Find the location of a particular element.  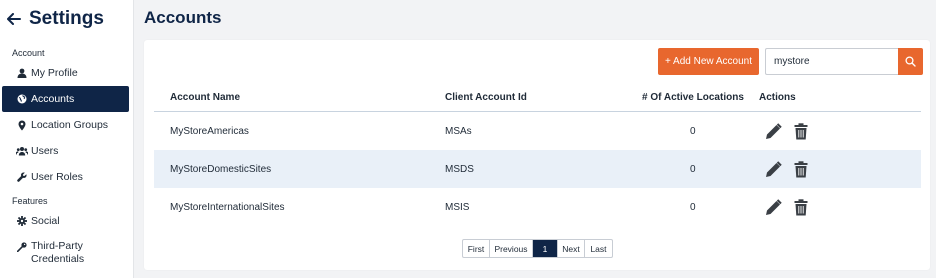

add-new-account-button: + Add New Account is located at coordinates (708, 61).